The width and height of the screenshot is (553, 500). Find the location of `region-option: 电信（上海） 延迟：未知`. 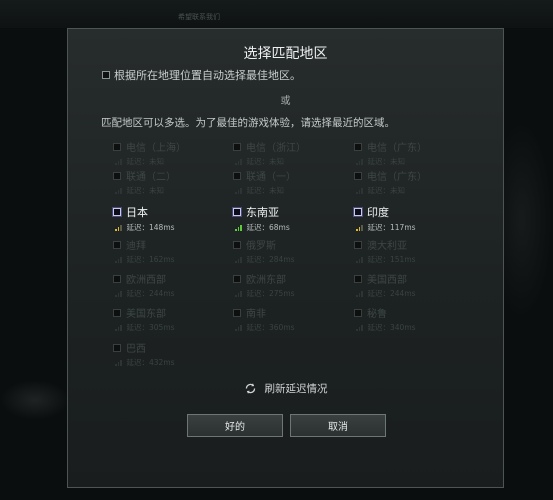

region-option: 电信（上海） 延迟：未知 is located at coordinates (173, 153).